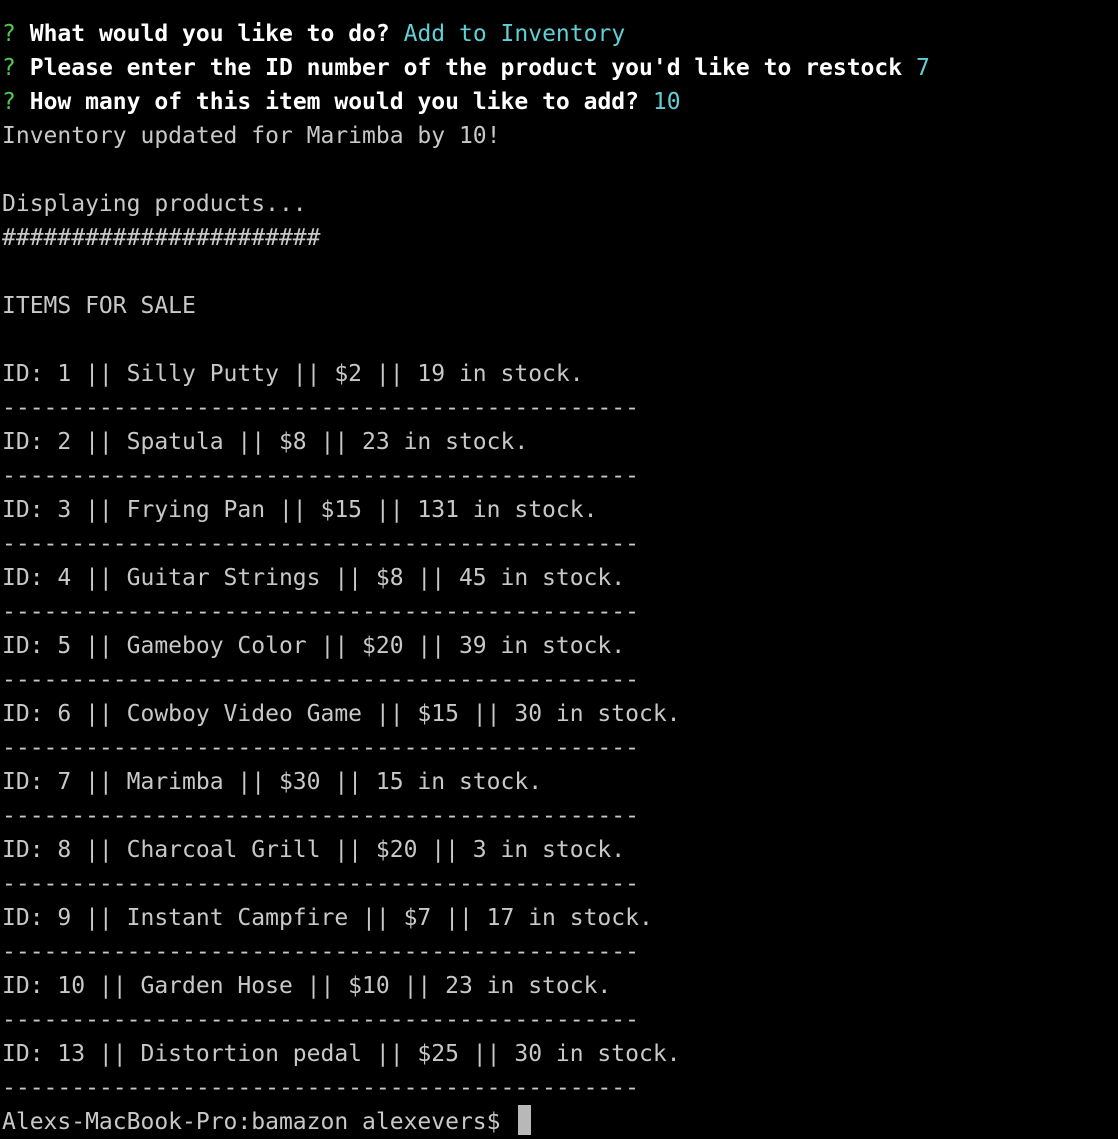 This screenshot has height=1139, width=1118. I want to click on prompt-question: What would you like to do?, so click(209, 34).